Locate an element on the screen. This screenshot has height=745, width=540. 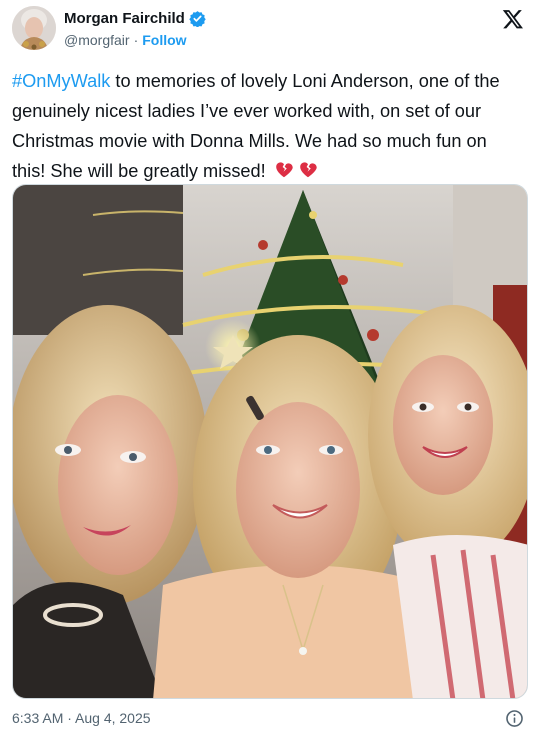
x-logo-icon is located at coordinates (513, 19).